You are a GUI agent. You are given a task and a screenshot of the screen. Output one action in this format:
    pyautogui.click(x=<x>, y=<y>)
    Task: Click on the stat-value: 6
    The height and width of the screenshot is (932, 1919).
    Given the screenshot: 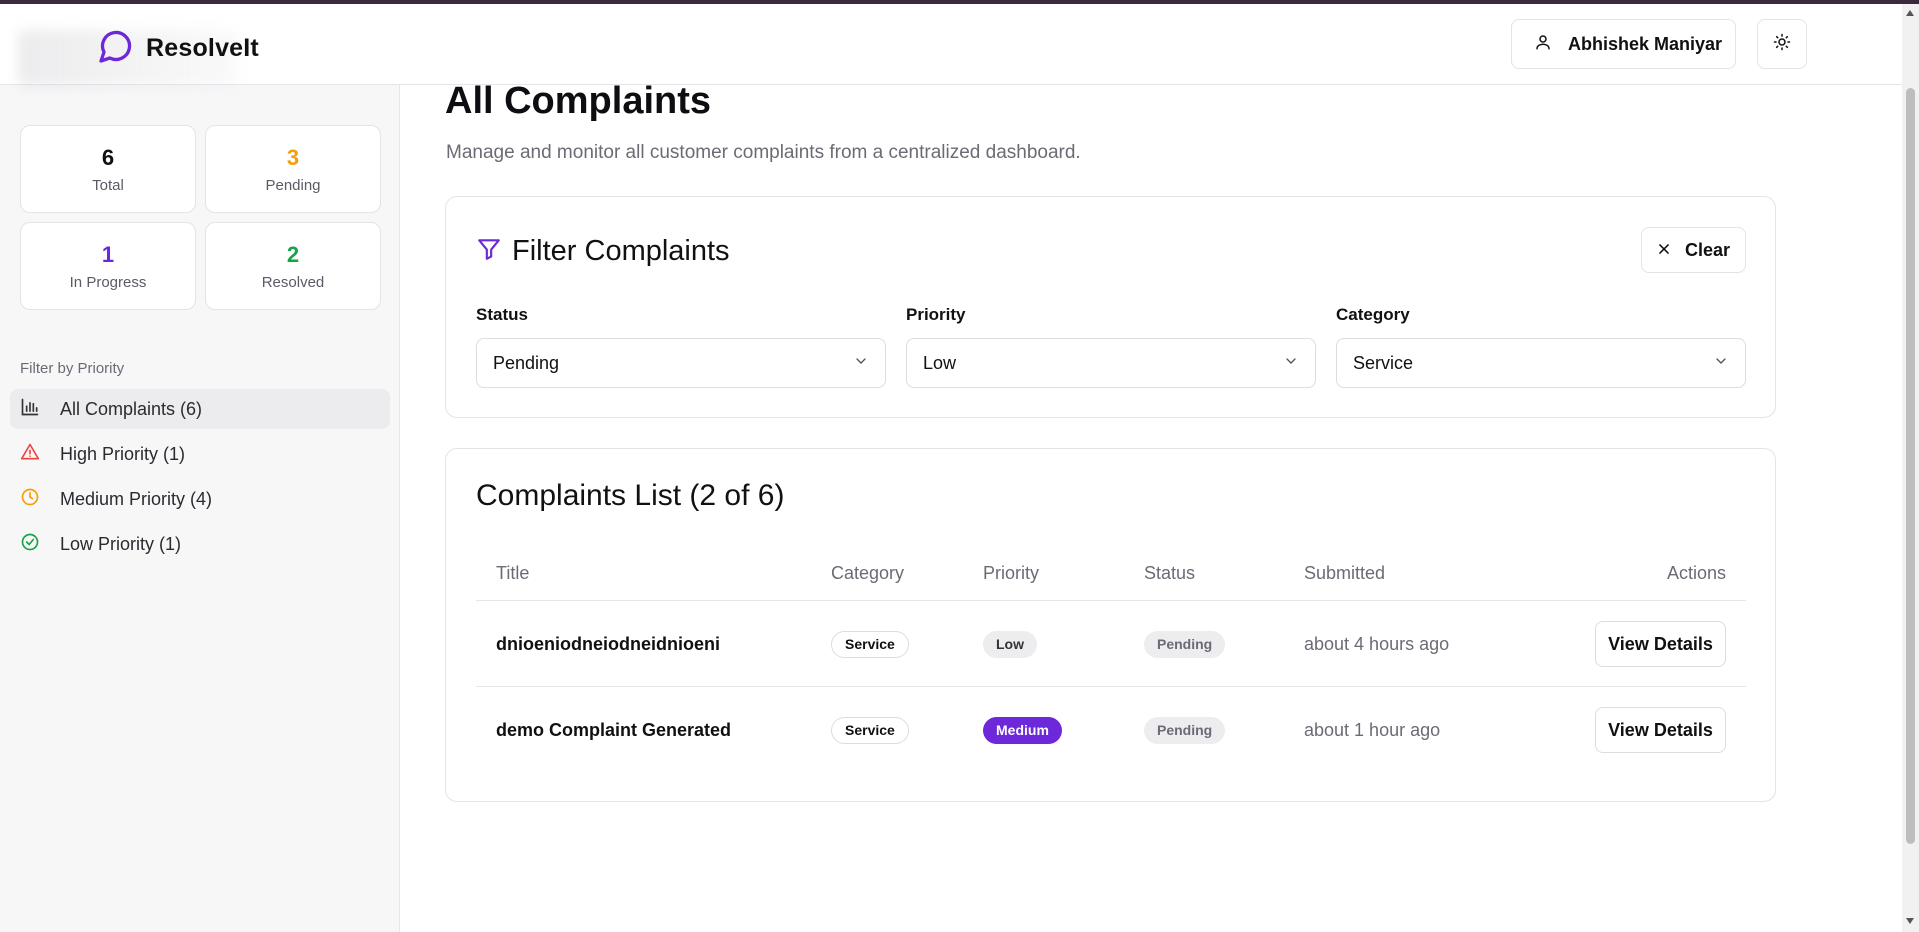 What is the action you would take?
    pyautogui.click(x=108, y=157)
    